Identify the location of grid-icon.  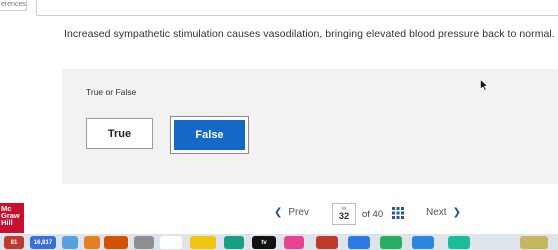
(398, 213).